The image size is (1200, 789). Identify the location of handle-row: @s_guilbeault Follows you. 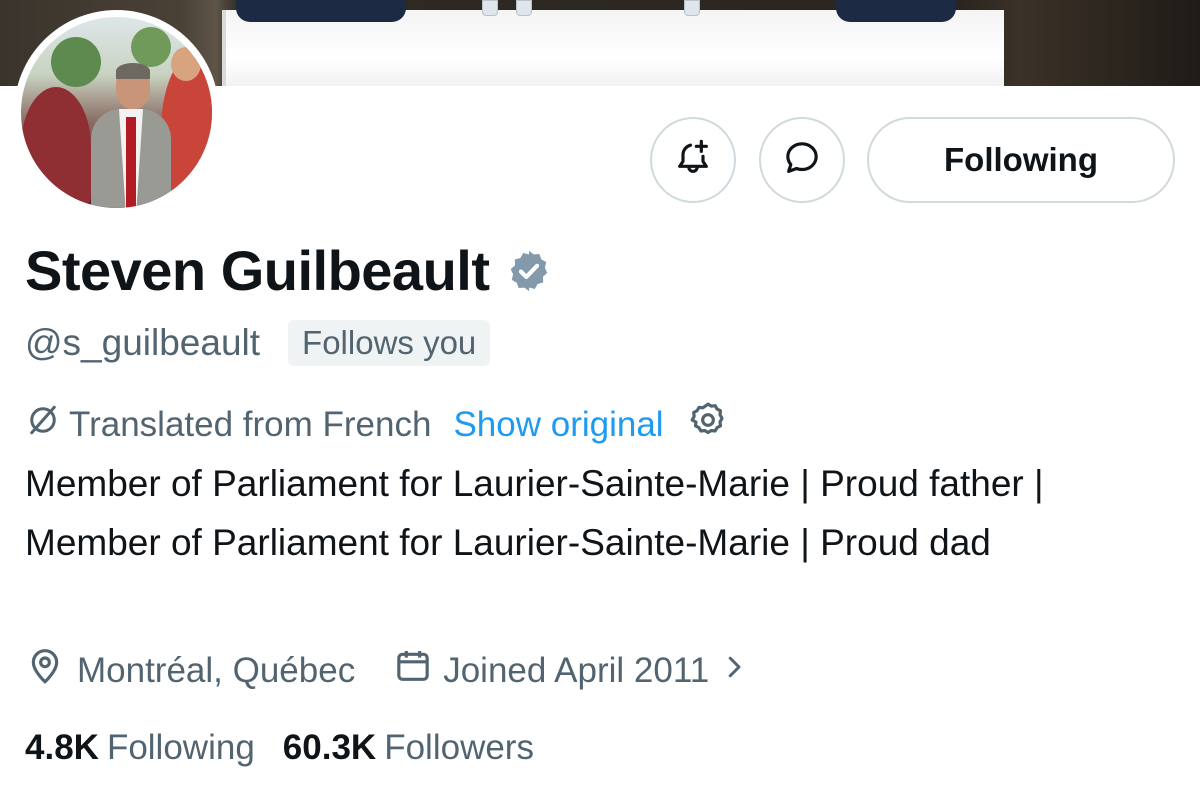
(258, 343).